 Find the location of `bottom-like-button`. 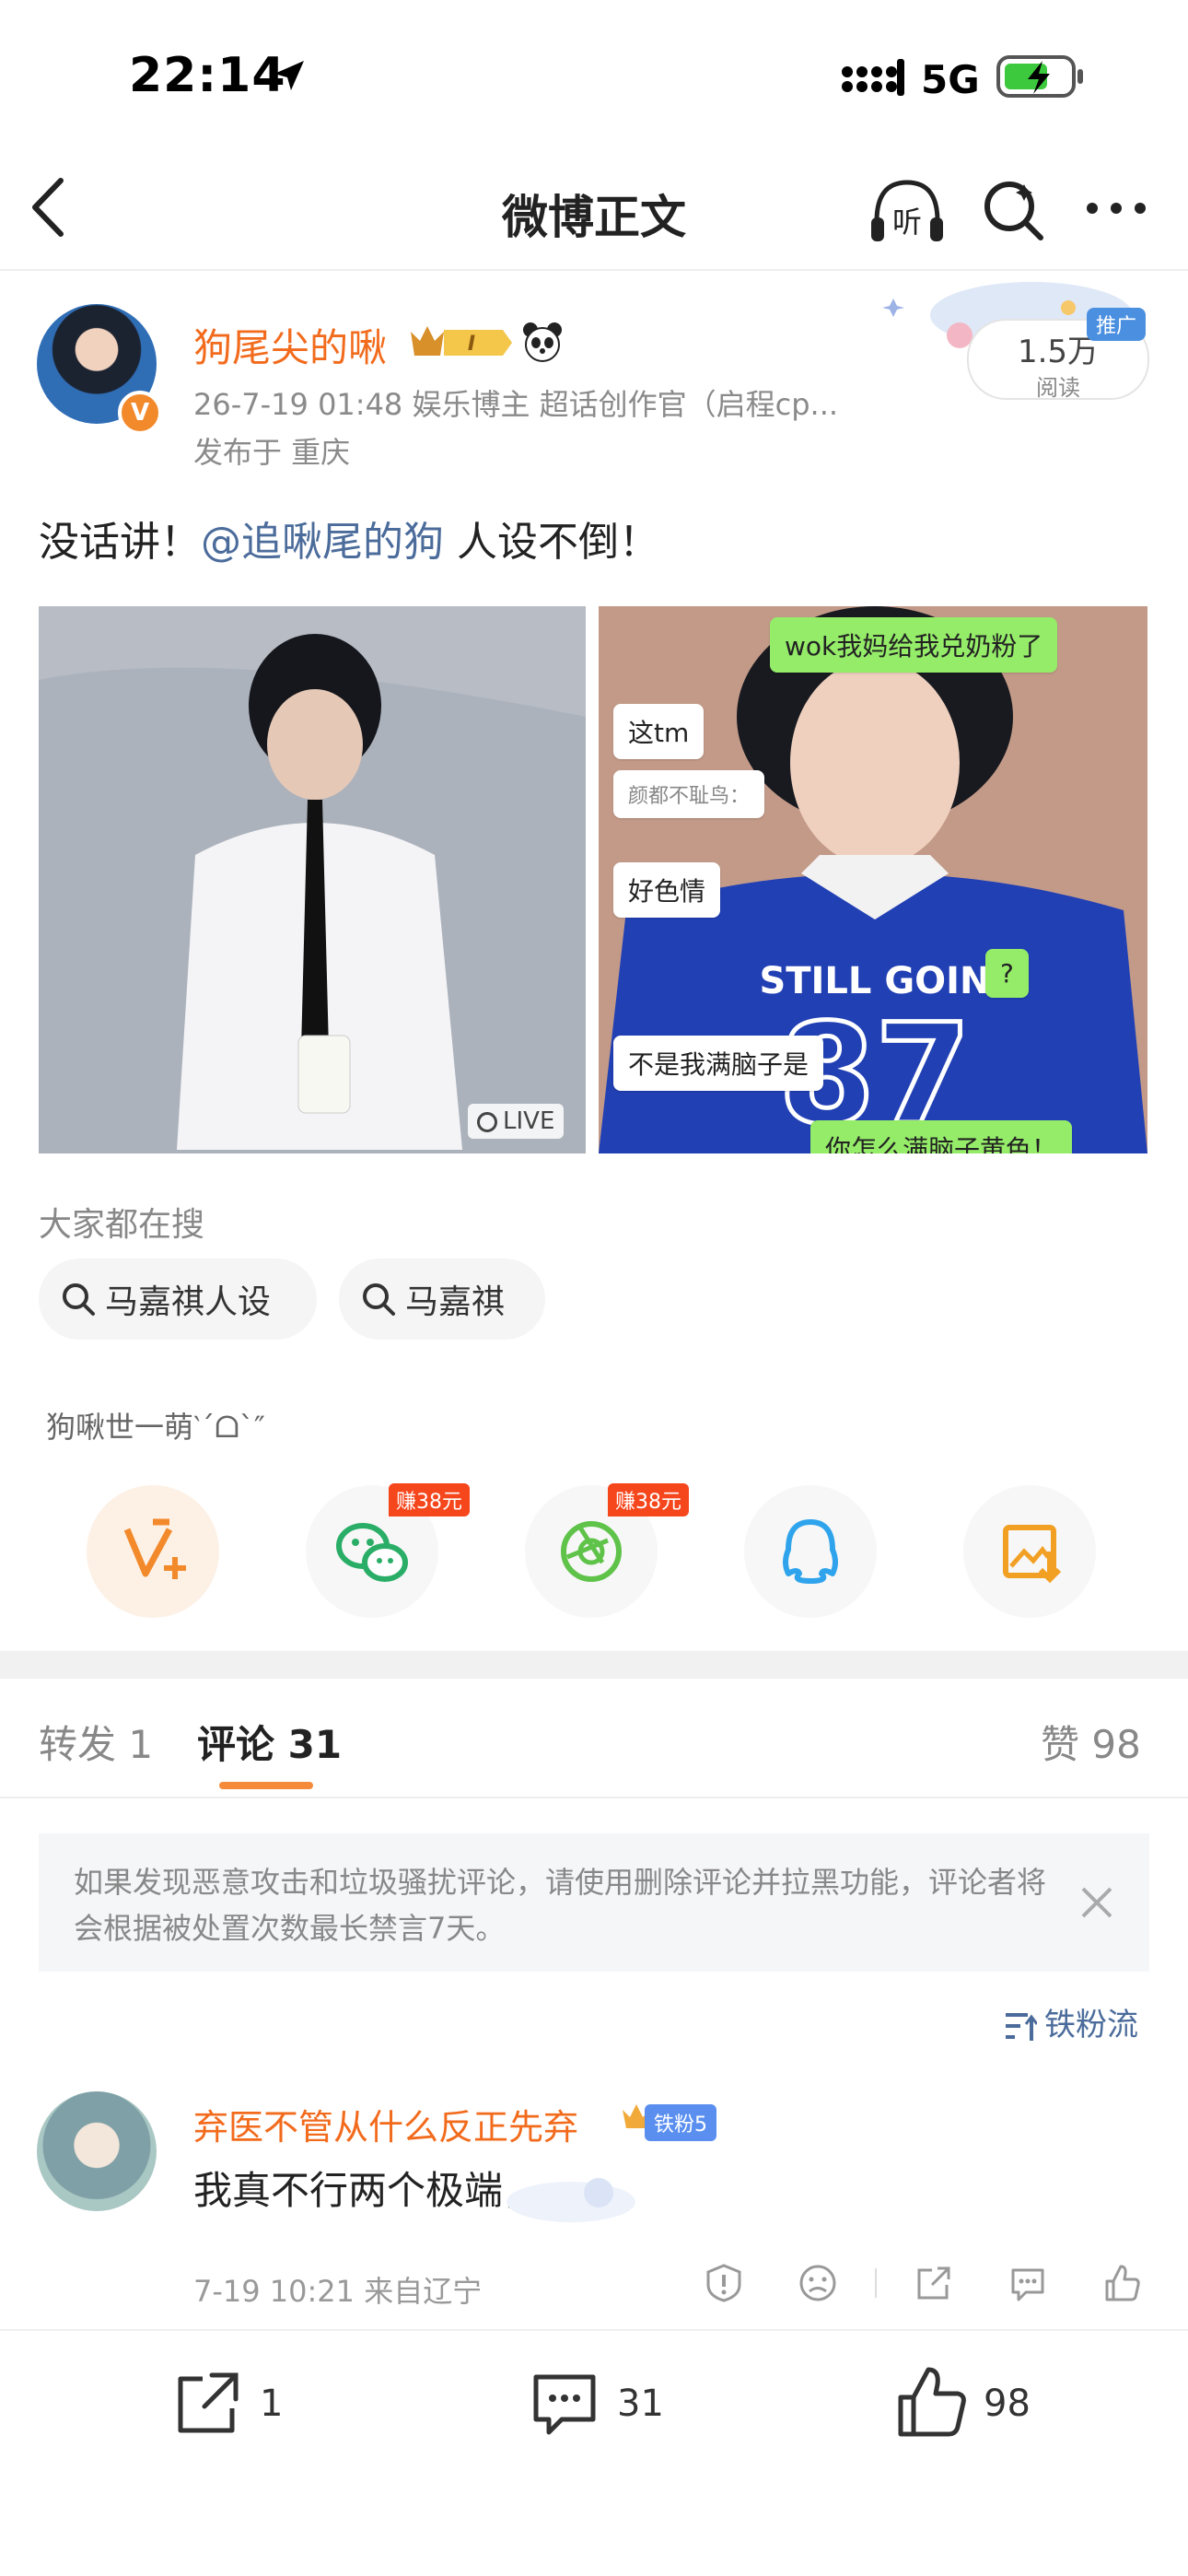

bottom-like-button is located at coordinates (932, 2402).